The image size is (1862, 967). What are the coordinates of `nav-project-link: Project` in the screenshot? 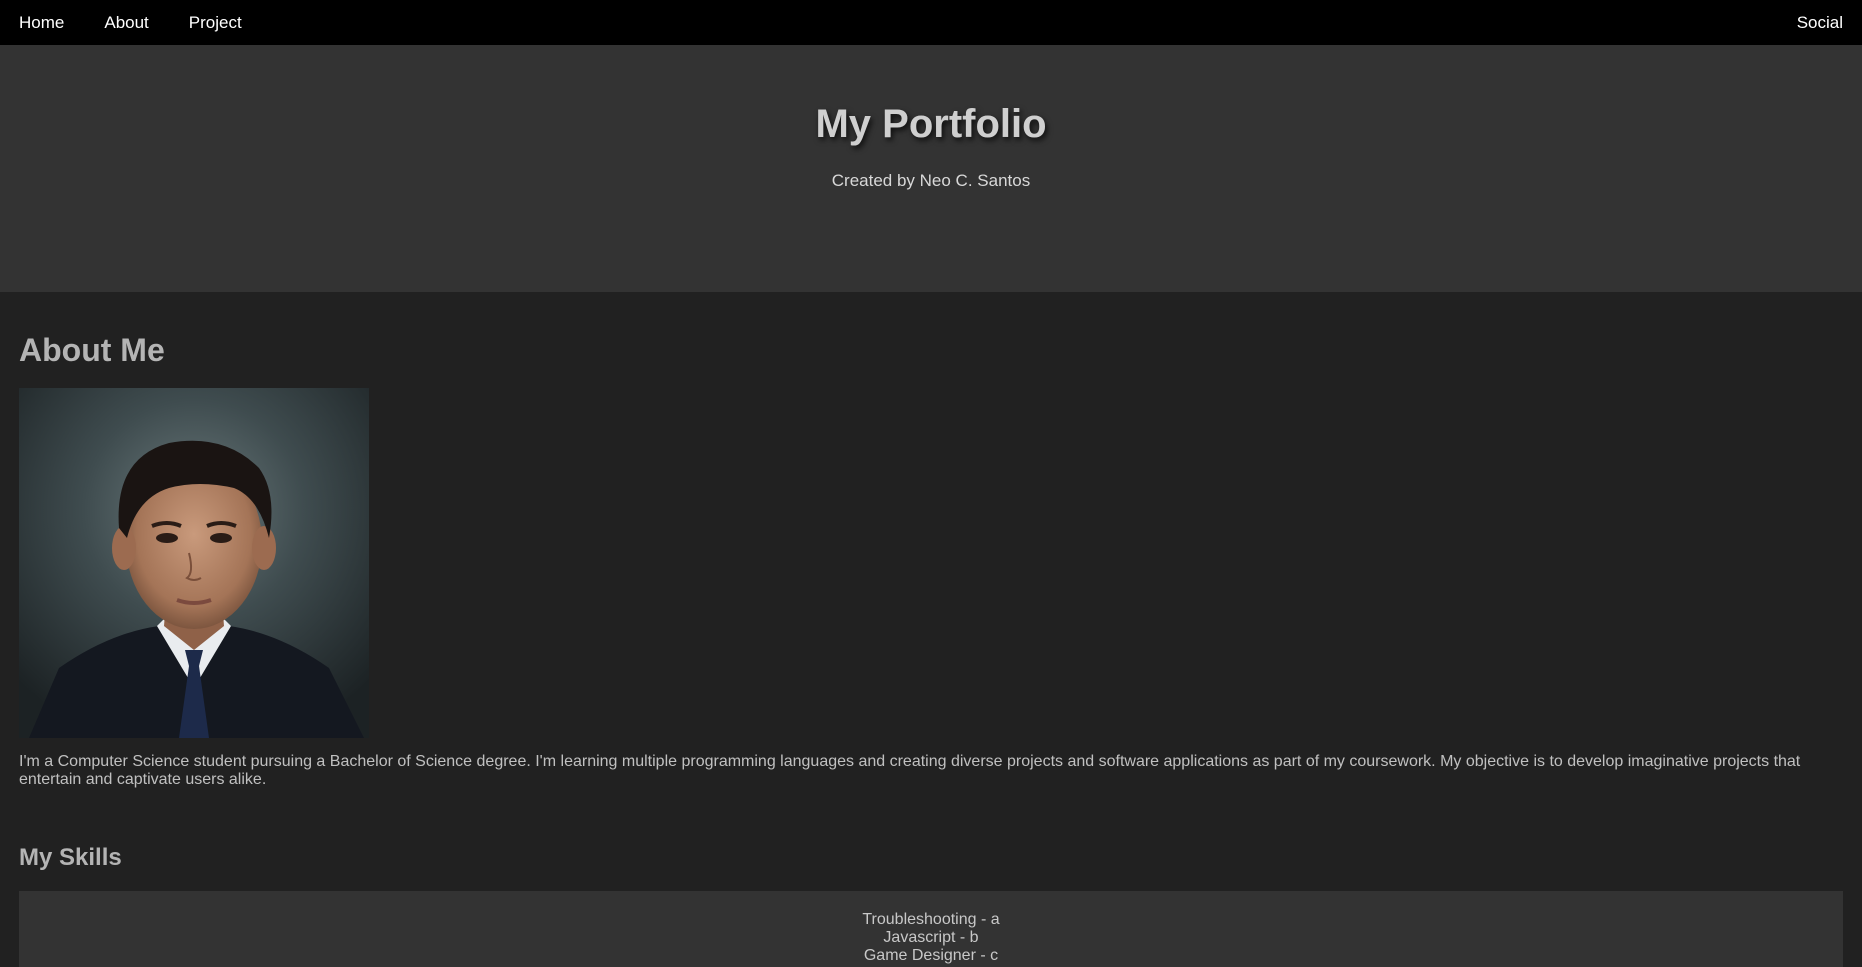 It's located at (215, 23).